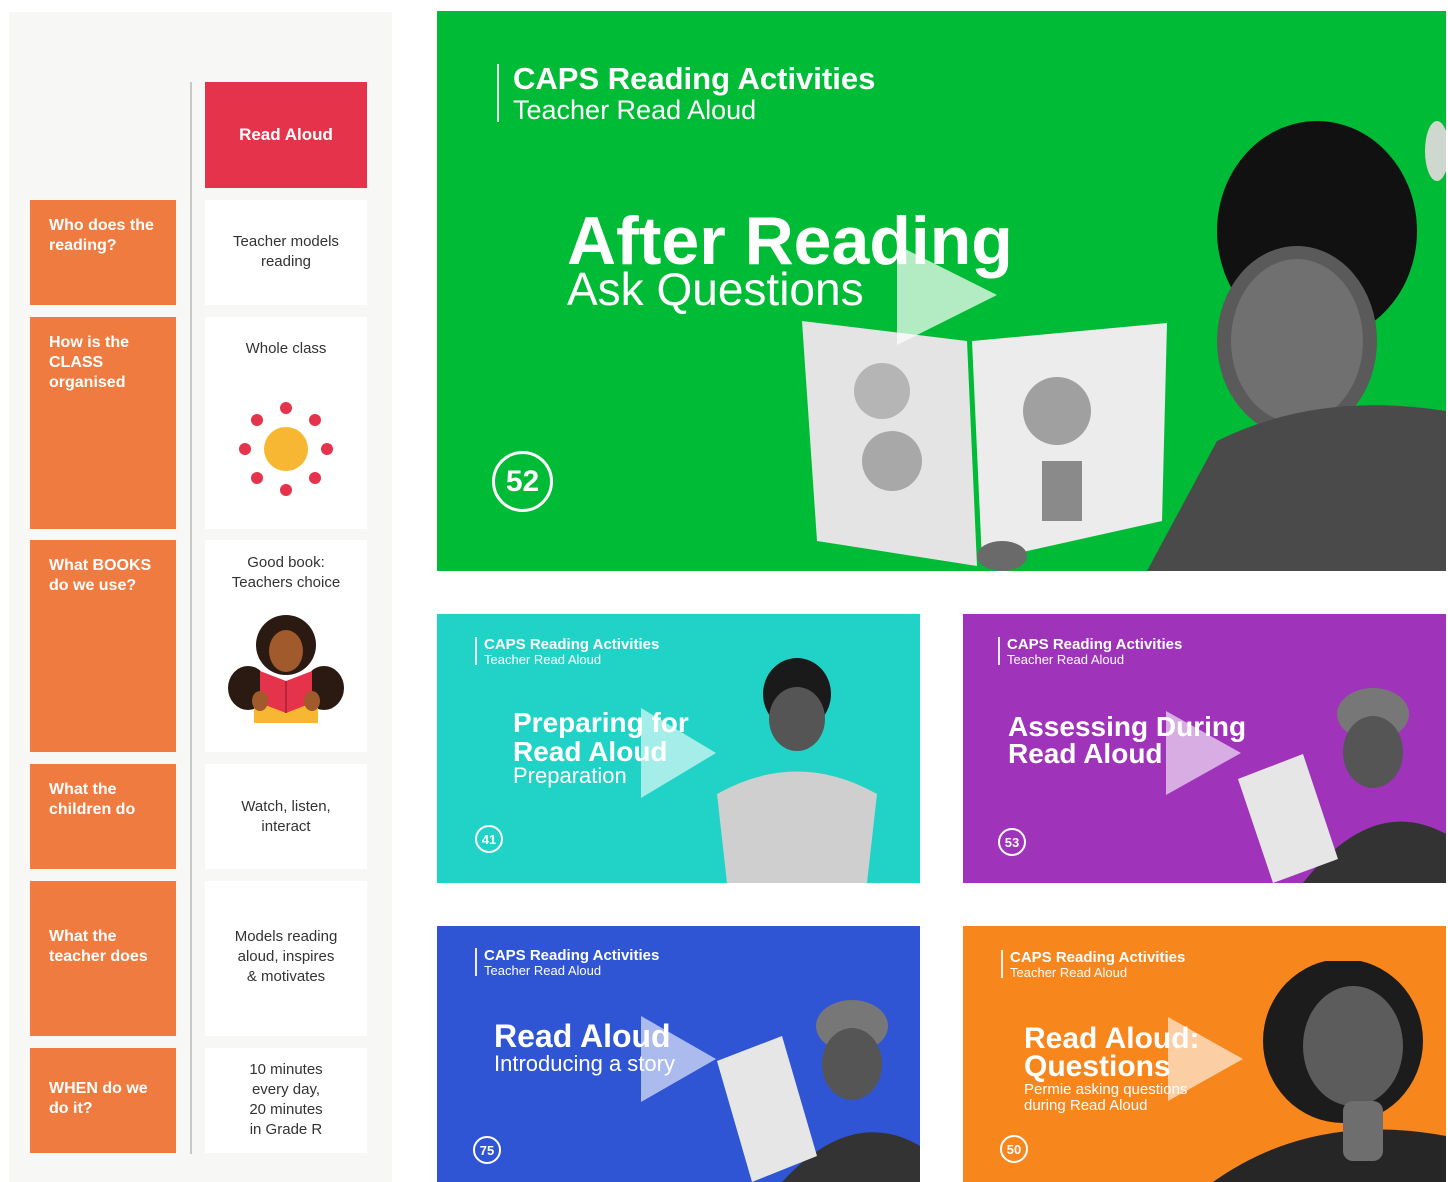 The height and width of the screenshot is (1182, 1448). Describe the element at coordinates (191, 618) in the screenshot. I see `chart-divider` at that location.